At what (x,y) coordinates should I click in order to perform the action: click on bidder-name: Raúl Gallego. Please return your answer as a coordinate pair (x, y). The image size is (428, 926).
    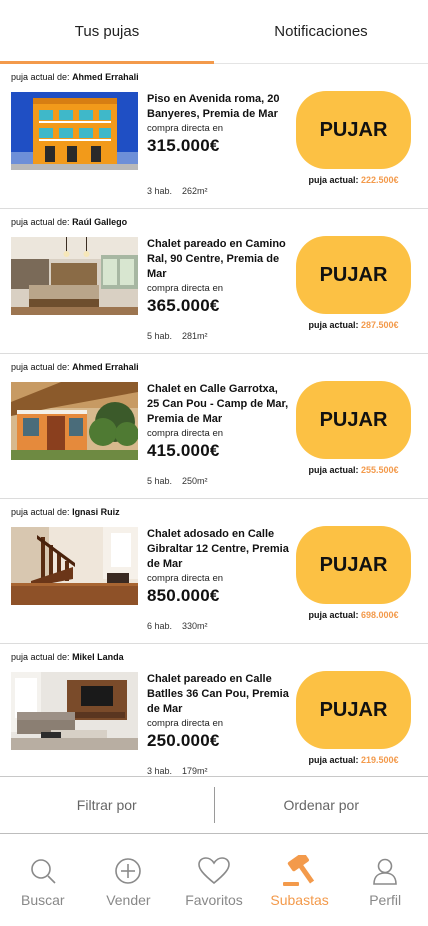
    Looking at the image, I should click on (100, 222).